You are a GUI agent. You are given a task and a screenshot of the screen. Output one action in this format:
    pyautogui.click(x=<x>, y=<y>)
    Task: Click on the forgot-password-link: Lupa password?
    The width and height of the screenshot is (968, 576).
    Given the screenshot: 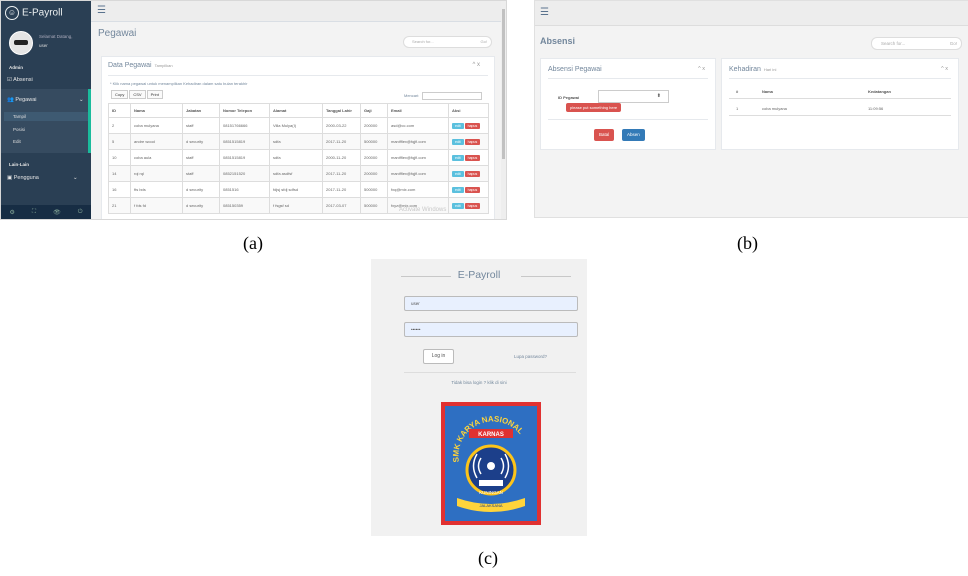 What is the action you would take?
    pyautogui.click(x=530, y=356)
    